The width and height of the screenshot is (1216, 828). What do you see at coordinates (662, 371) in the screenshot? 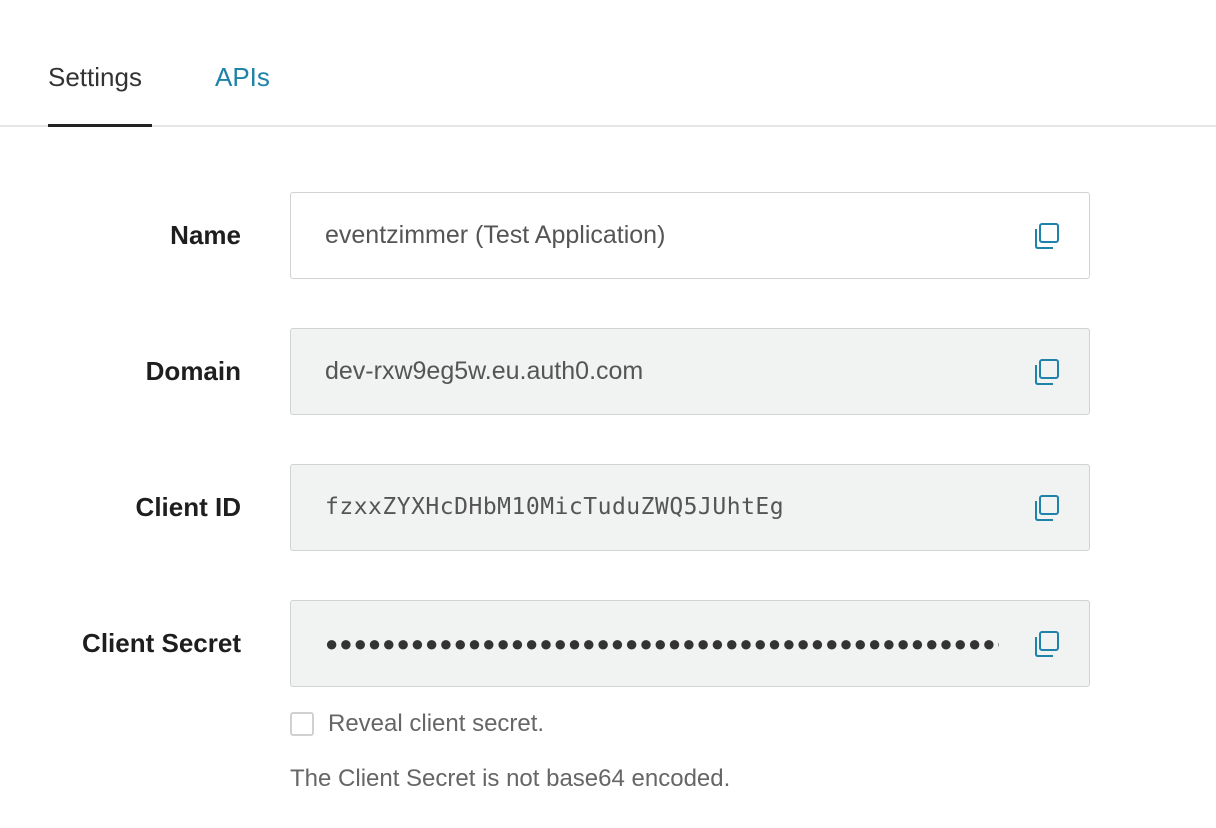
I see `domain-value: dev-rxw9eg5w.eu.auth0.com` at bounding box center [662, 371].